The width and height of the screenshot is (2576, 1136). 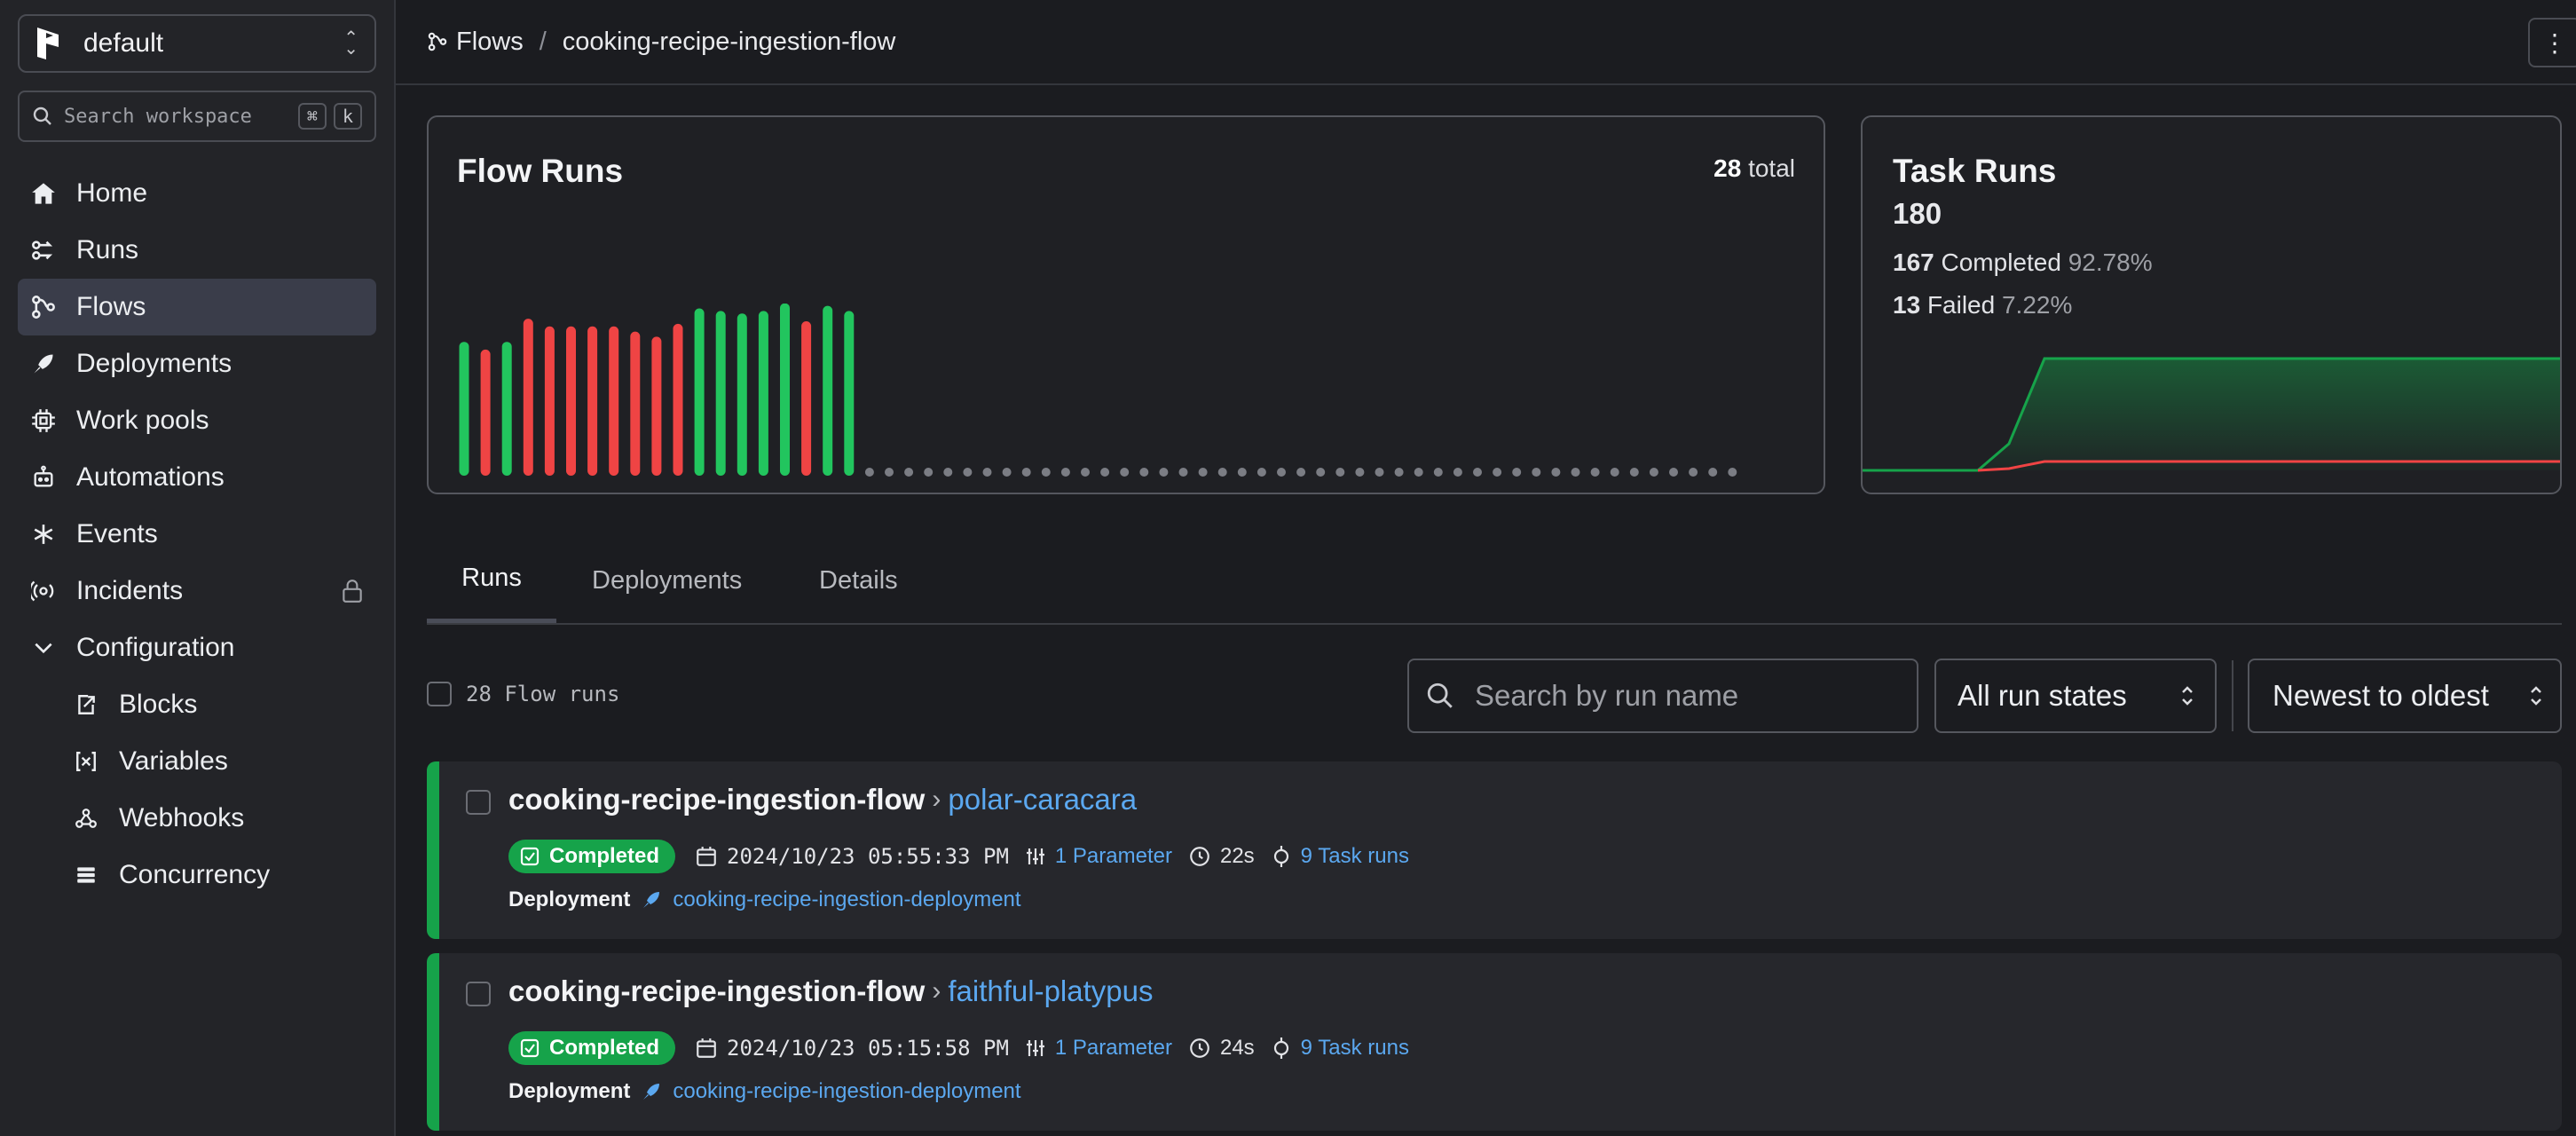 I want to click on variables-icon, so click(x=86, y=761).